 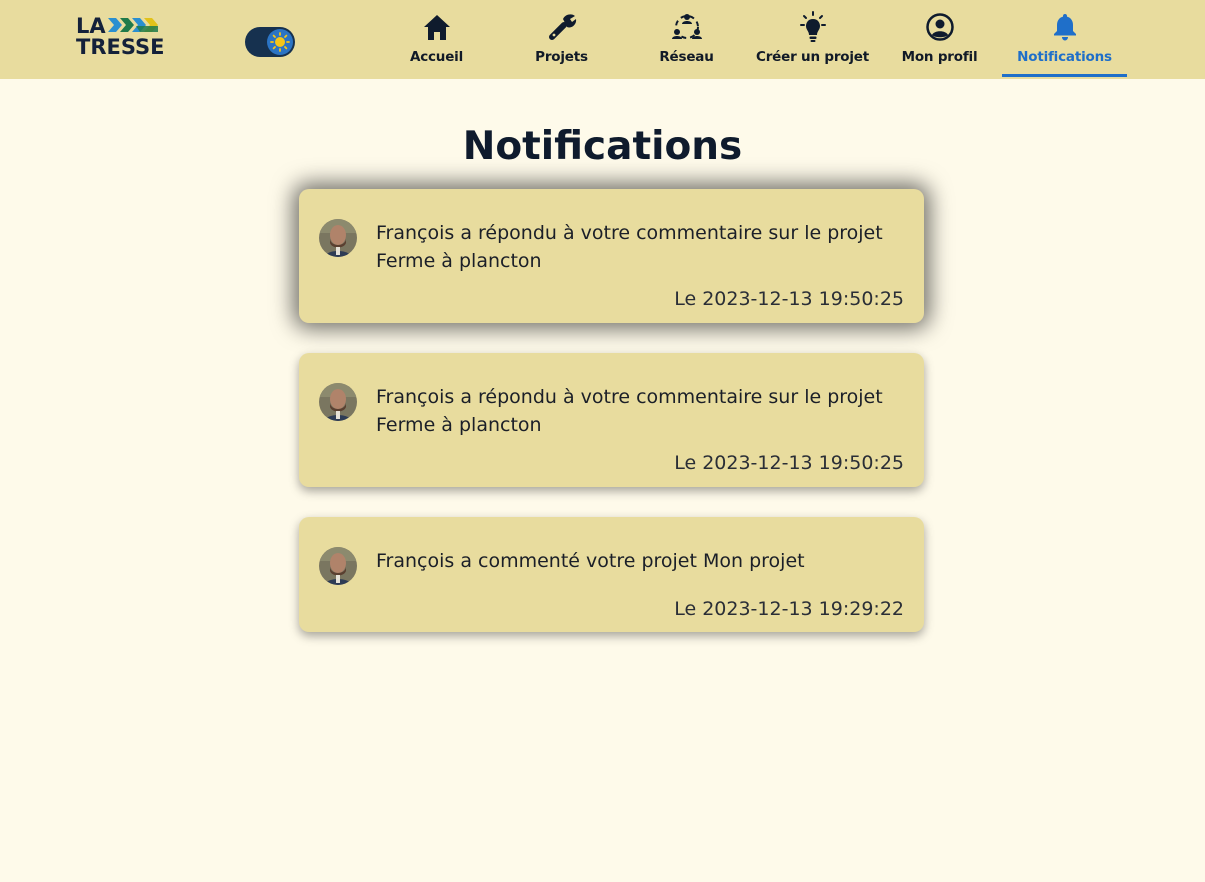 I want to click on sun-icon, so click(x=280, y=42).